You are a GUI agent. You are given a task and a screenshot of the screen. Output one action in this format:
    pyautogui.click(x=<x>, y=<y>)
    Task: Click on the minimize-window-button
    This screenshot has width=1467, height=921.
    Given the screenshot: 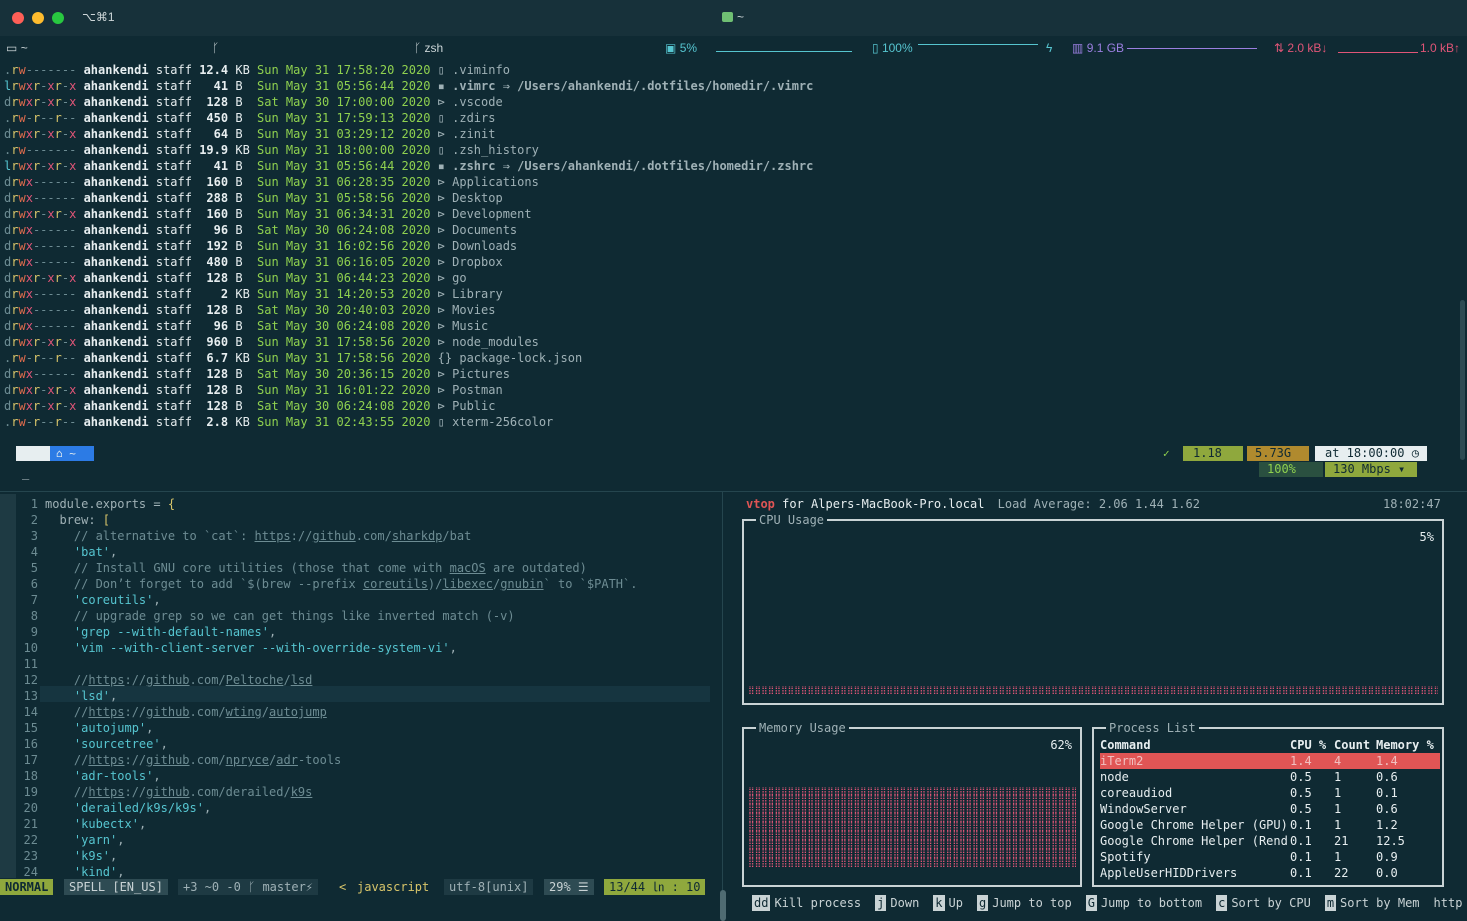 What is the action you would take?
    pyautogui.click(x=38, y=18)
    